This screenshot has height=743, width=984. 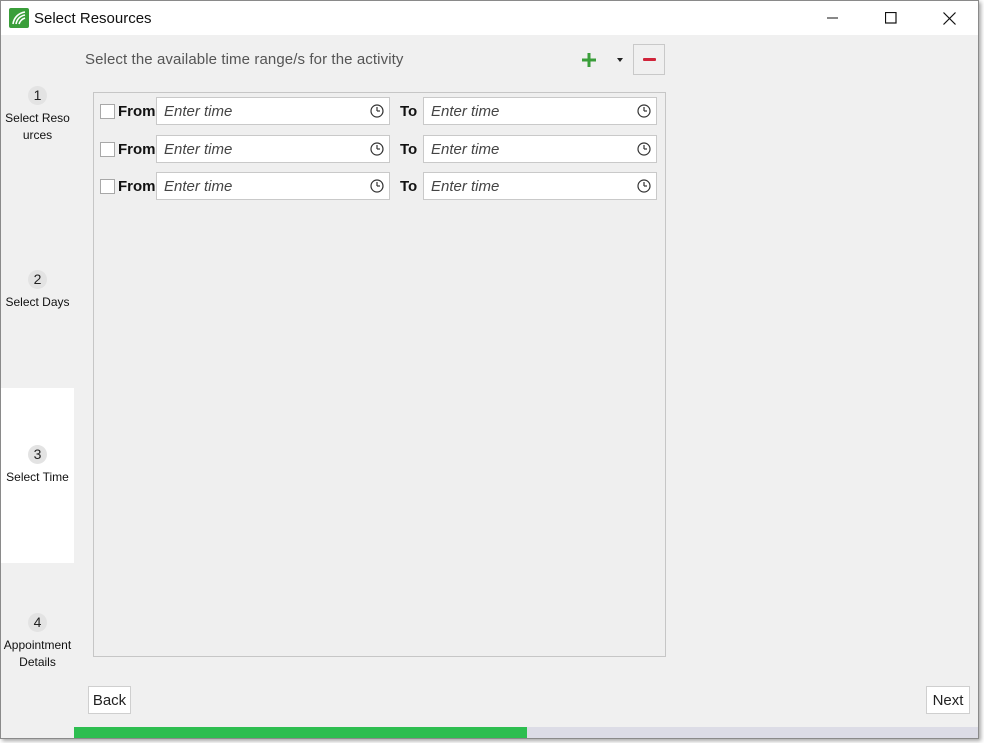 I want to click on step-select-resources: 1 Select Resources, so click(x=37, y=123).